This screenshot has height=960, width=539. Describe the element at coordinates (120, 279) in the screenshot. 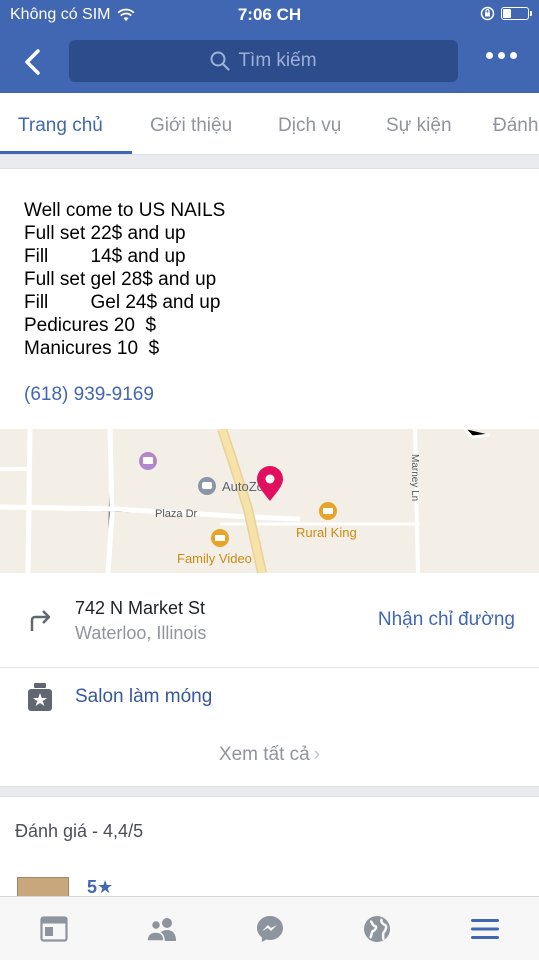

I see `about-line: Full set gel 28$ and up` at that location.